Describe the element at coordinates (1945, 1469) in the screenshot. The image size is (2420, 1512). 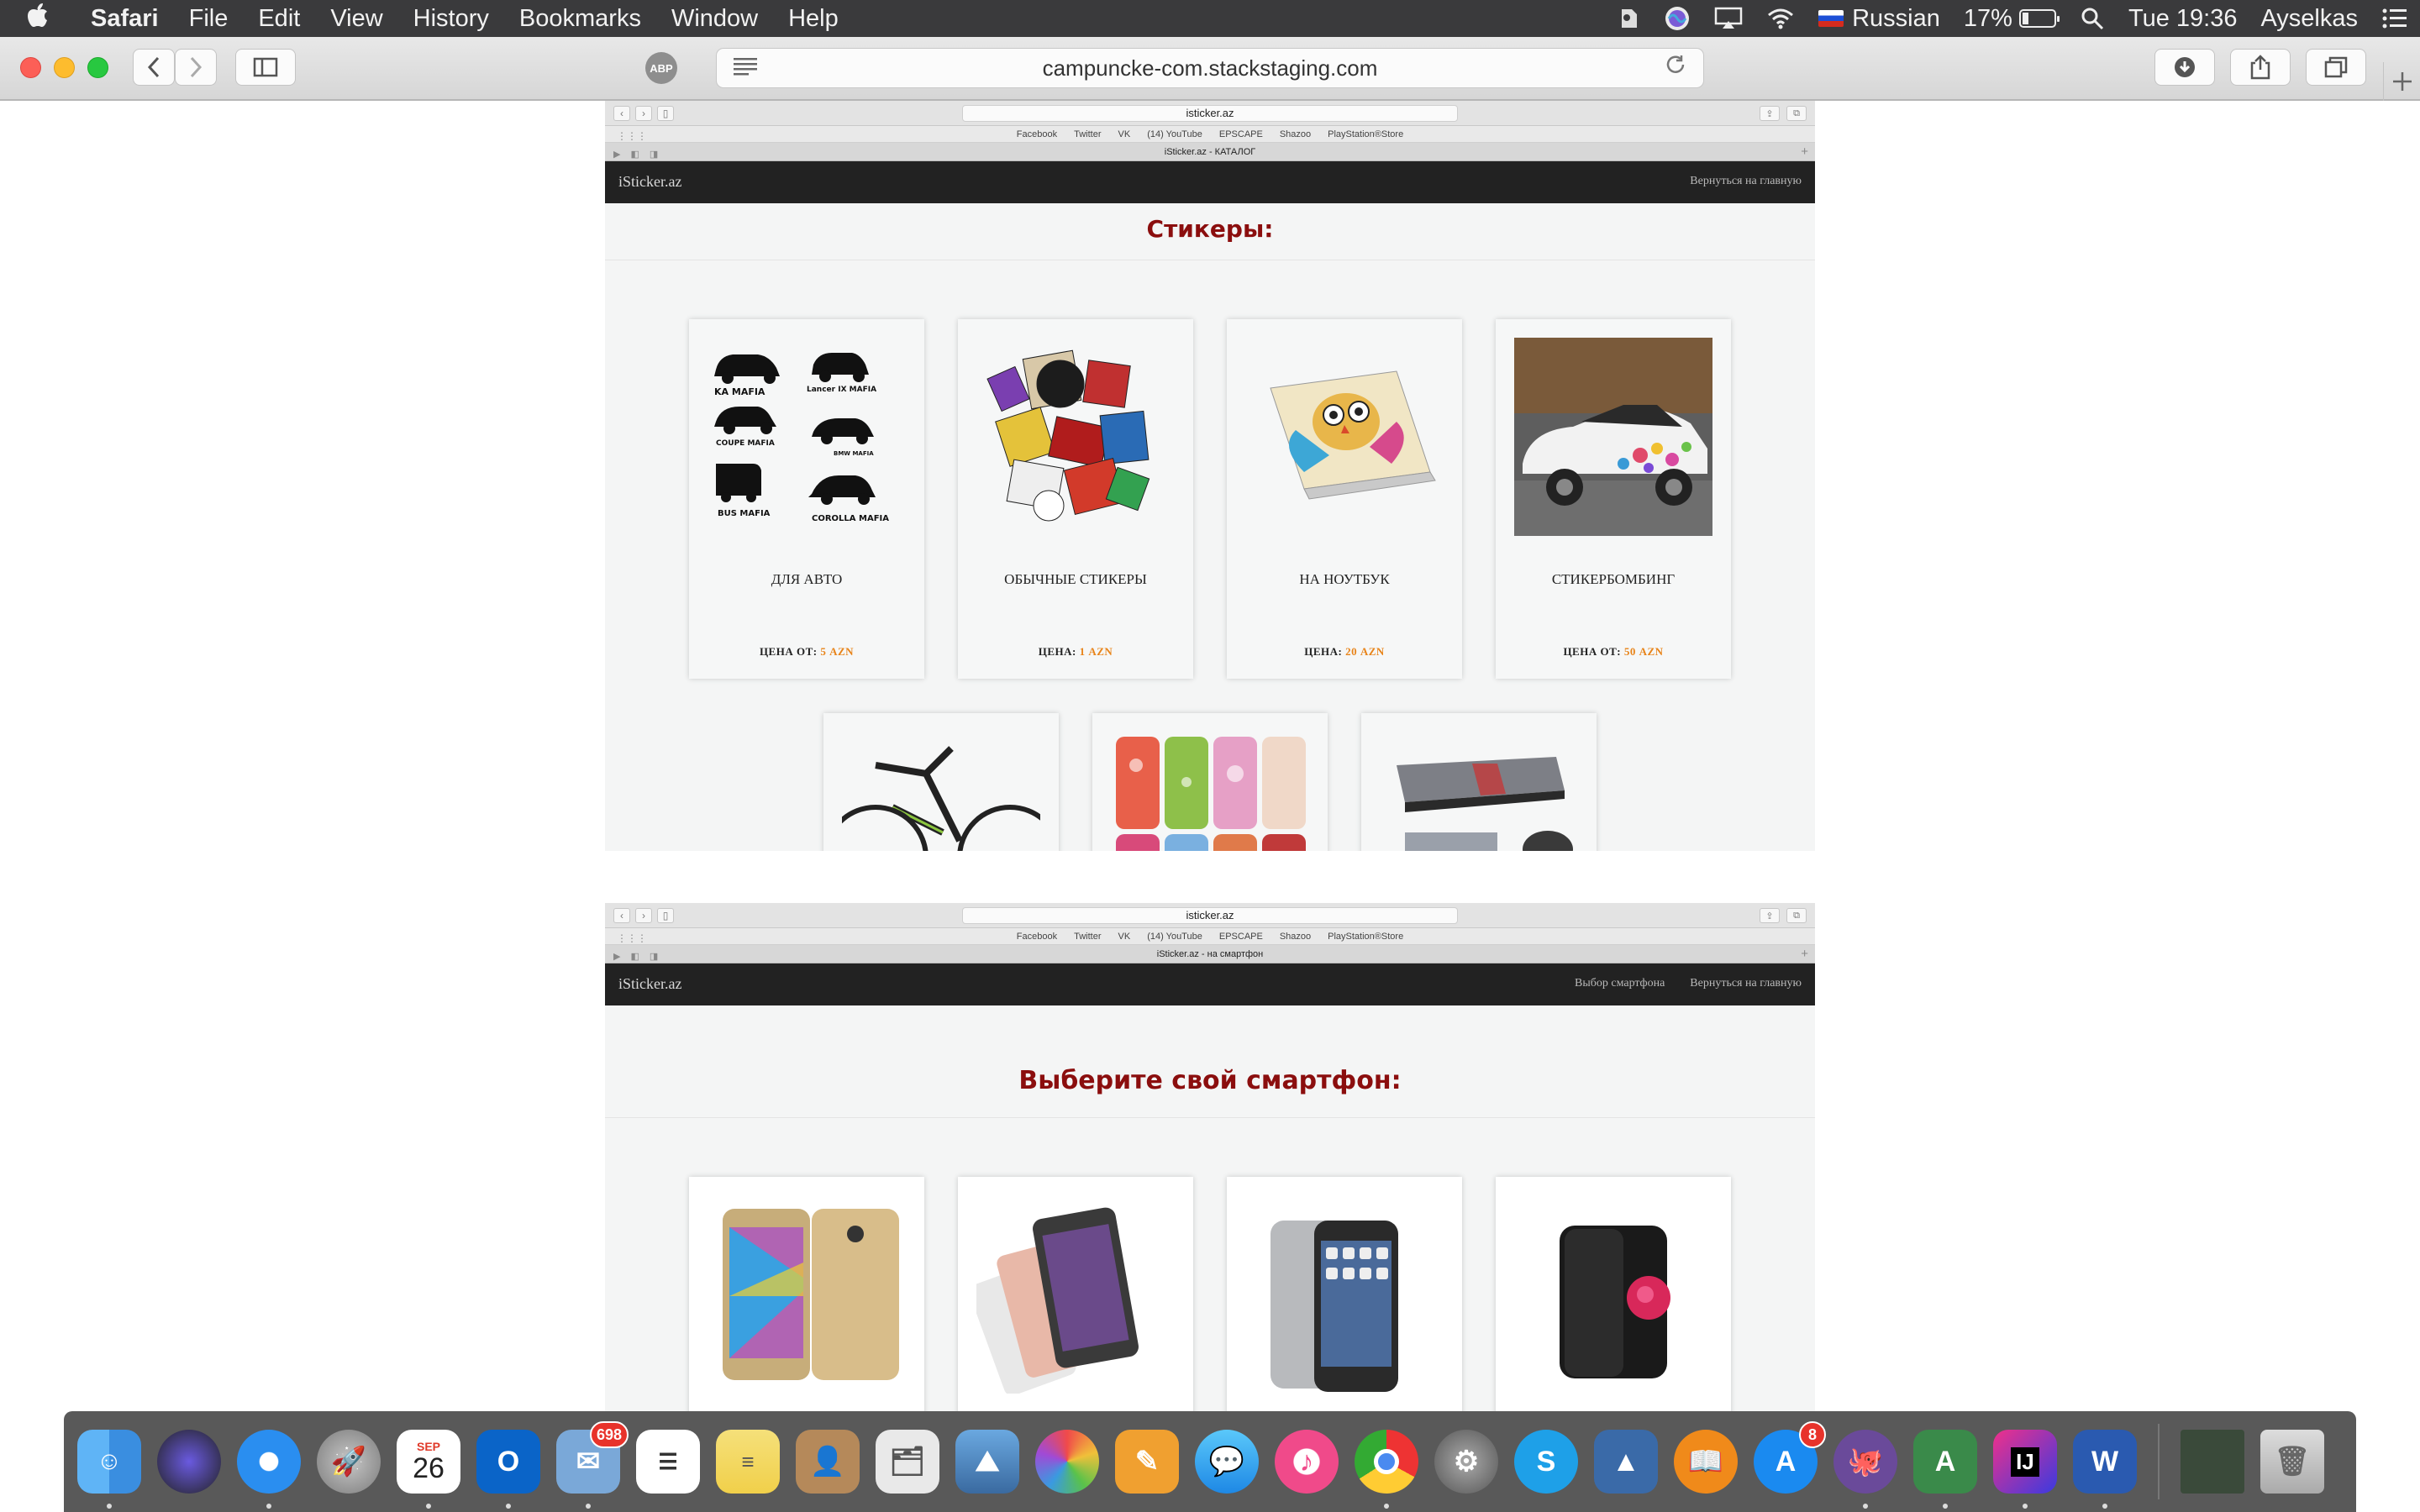
I see `android-studio-icon: A` at that location.